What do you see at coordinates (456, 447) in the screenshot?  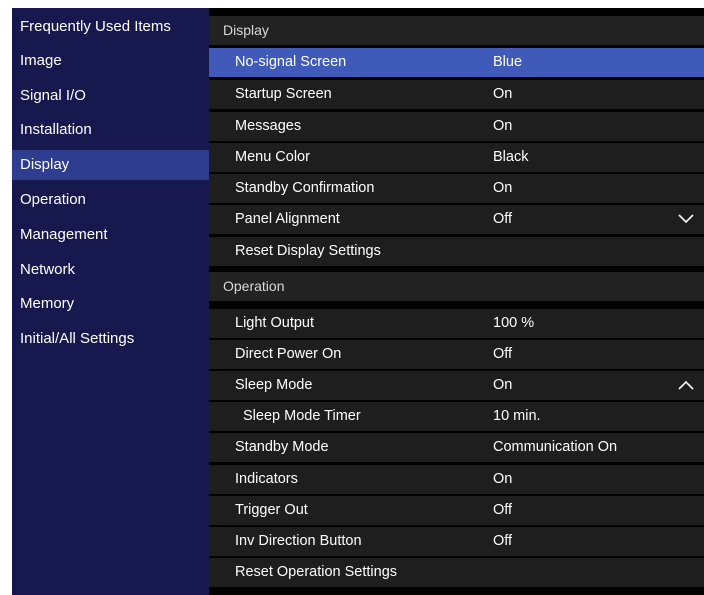 I see `setting-row-standby-mode: Standby Mode Communication On` at bounding box center [456, 447].